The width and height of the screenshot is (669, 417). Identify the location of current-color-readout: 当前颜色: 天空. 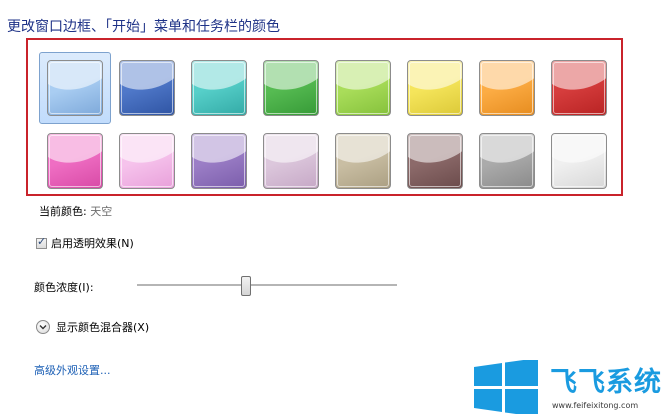
(75, 211).